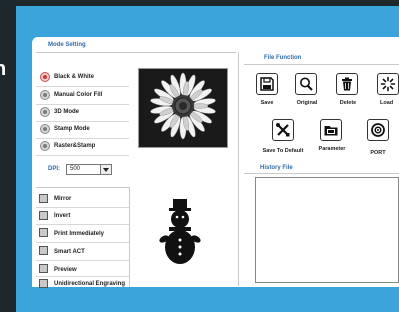 The image size is (399, 312). I want to click on dpi-label: DPI:, so click(54, 169).